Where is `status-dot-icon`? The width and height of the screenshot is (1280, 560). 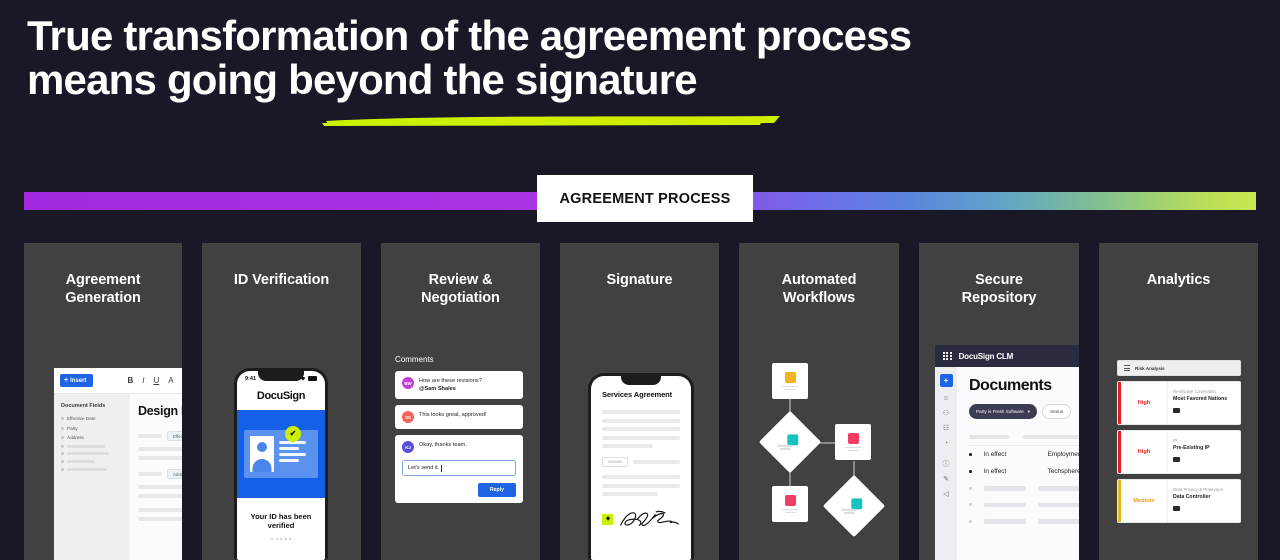
status-dot-icon is located at coordinates (970, 521).